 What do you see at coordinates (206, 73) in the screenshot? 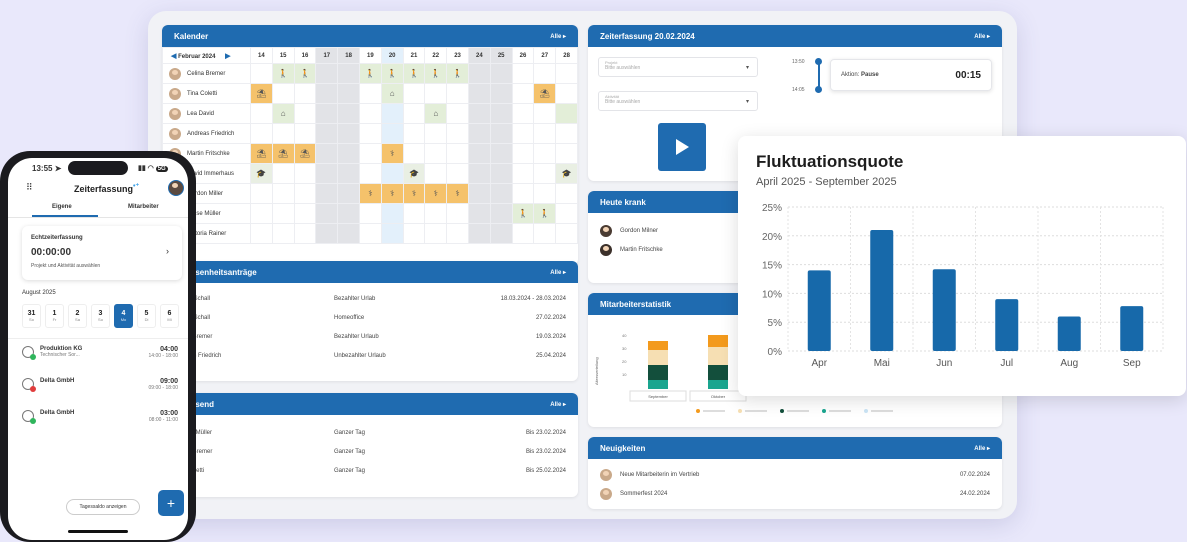
I see `employee-cell: Celina Bremer` at bounding box center [206, 73].